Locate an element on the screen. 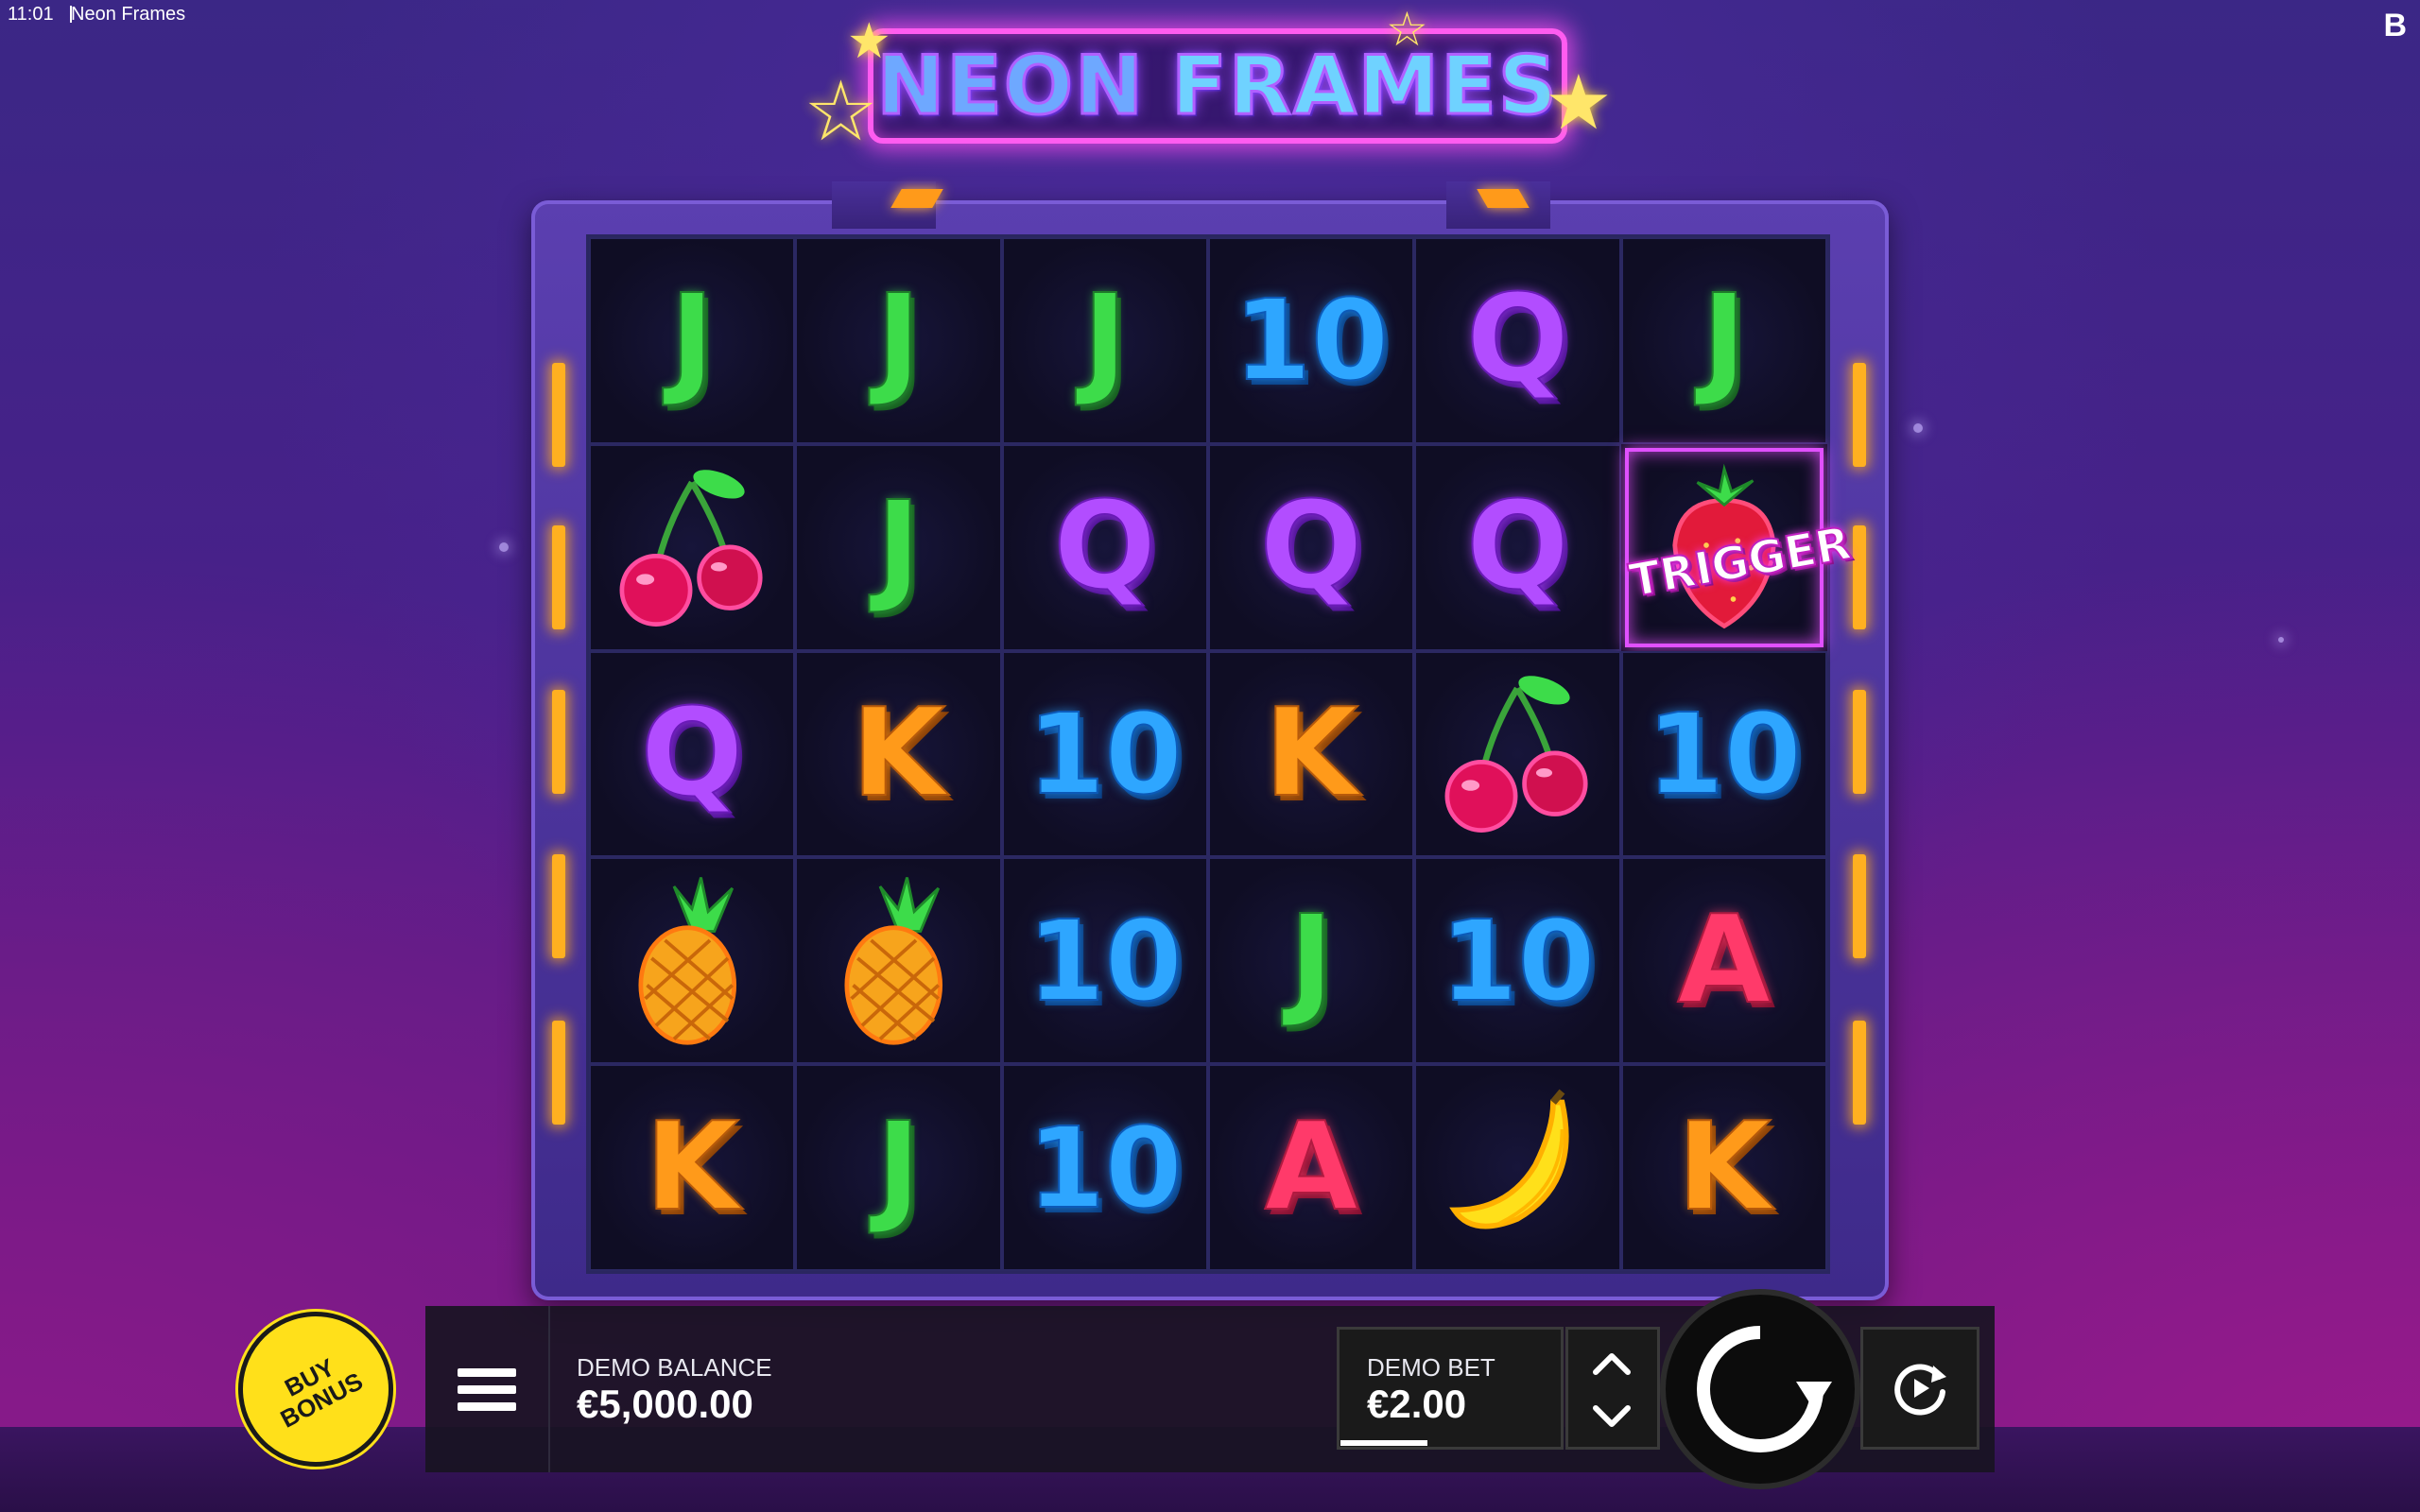 Image resolution: width=2420 pixels, height=1512 pixels. chevron-up-icon is located at coordinates (1612, 1364).